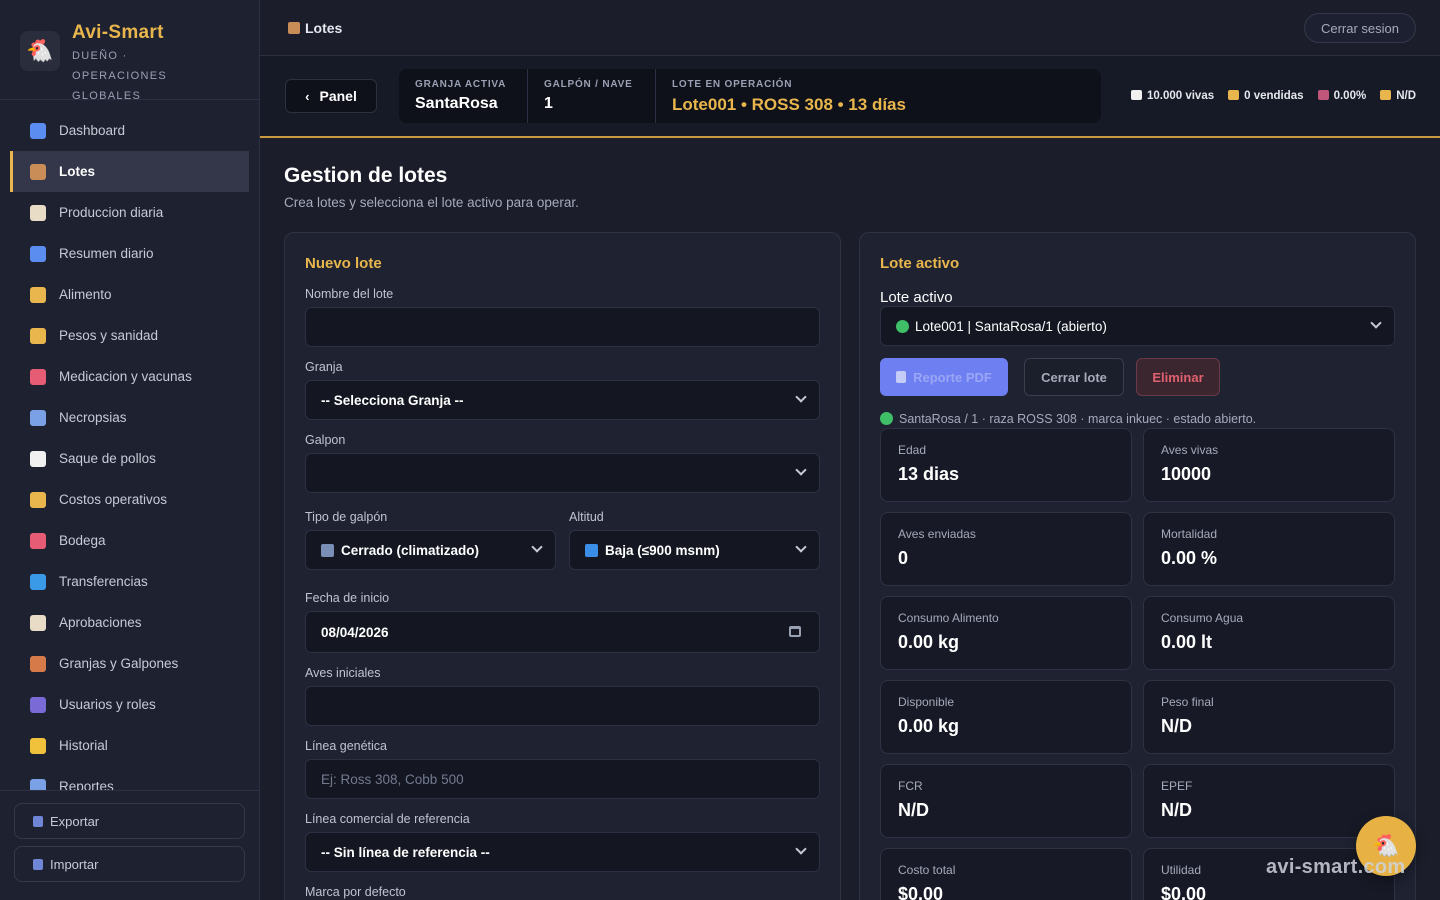 This screenshot has height=900, width=1440. What do you see at coordinates (338, 96) in the screenshot?
I see `panel-label: Panel` at bounding box center [338, 96].